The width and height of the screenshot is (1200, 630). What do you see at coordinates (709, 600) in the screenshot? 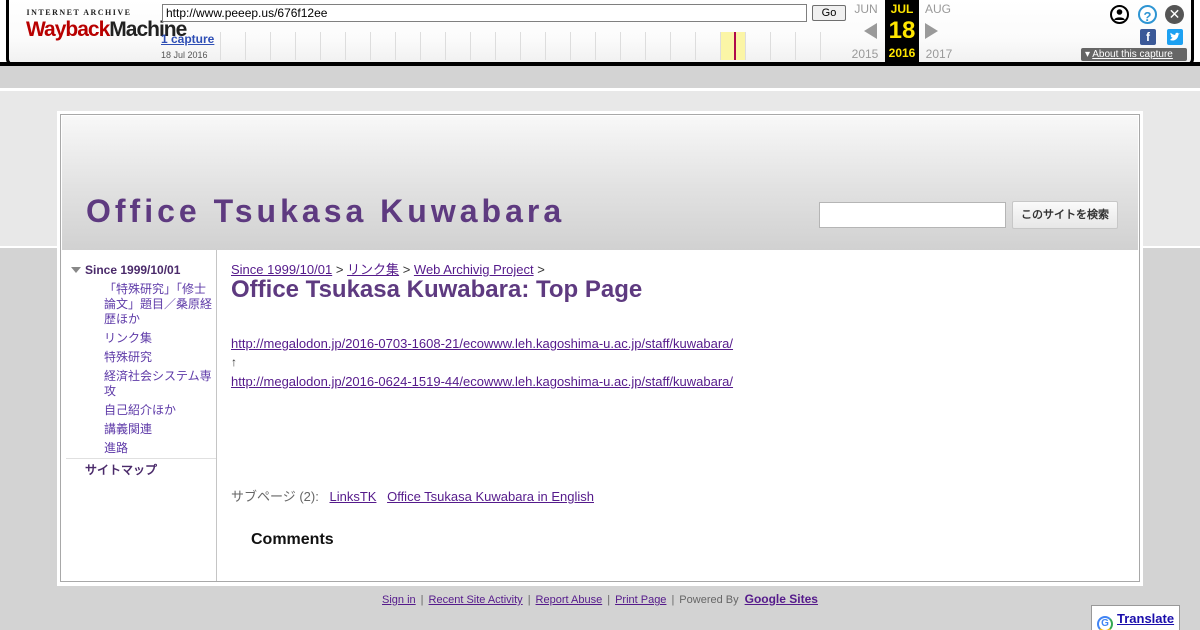
I see `footer-powered-by: Powered By` at bounding box center [709, 600].